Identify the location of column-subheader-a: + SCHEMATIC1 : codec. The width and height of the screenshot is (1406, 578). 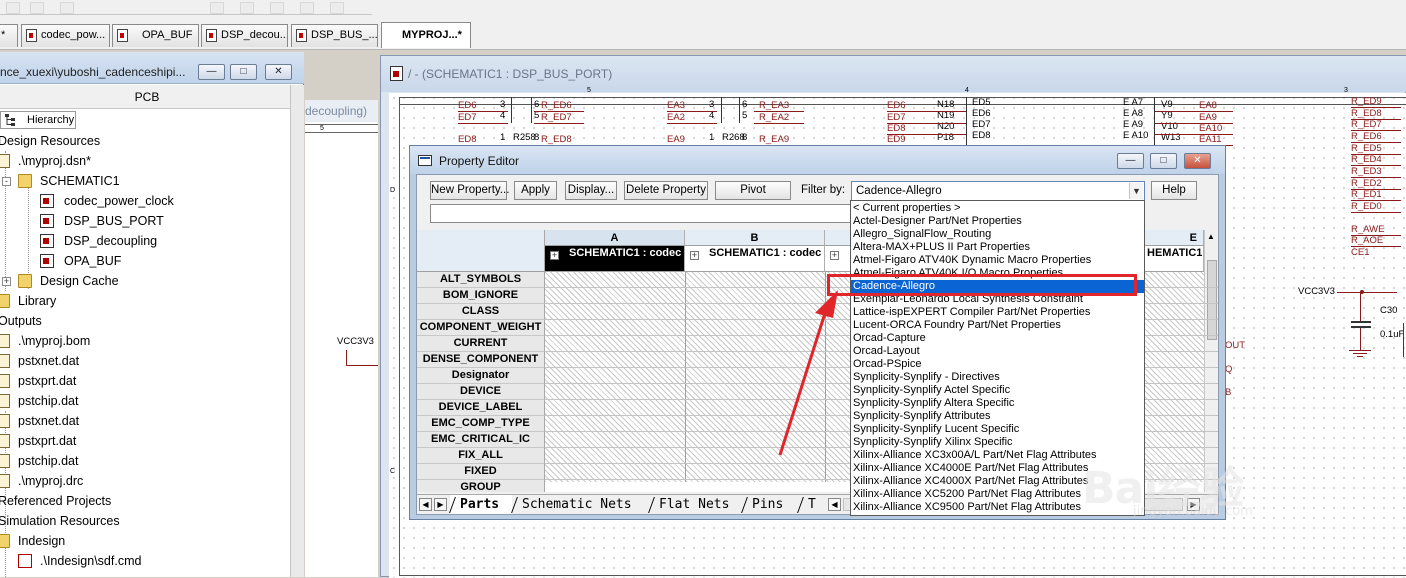
(615, 259).